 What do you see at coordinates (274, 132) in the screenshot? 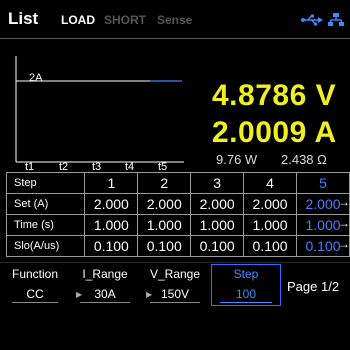
I see `current-readout: 2.0009 A` at bounding box center [274, 132].